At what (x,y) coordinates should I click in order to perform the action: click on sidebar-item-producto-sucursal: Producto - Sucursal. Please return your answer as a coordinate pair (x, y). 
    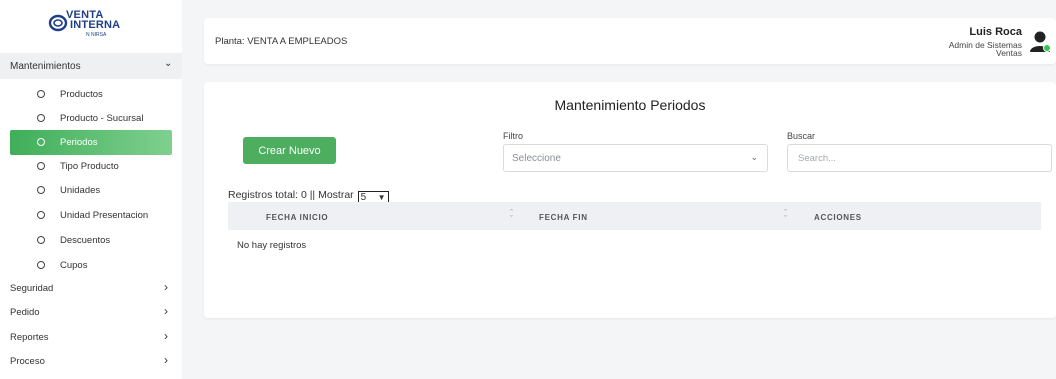
    Looking at the image, I should click on (91, 118).